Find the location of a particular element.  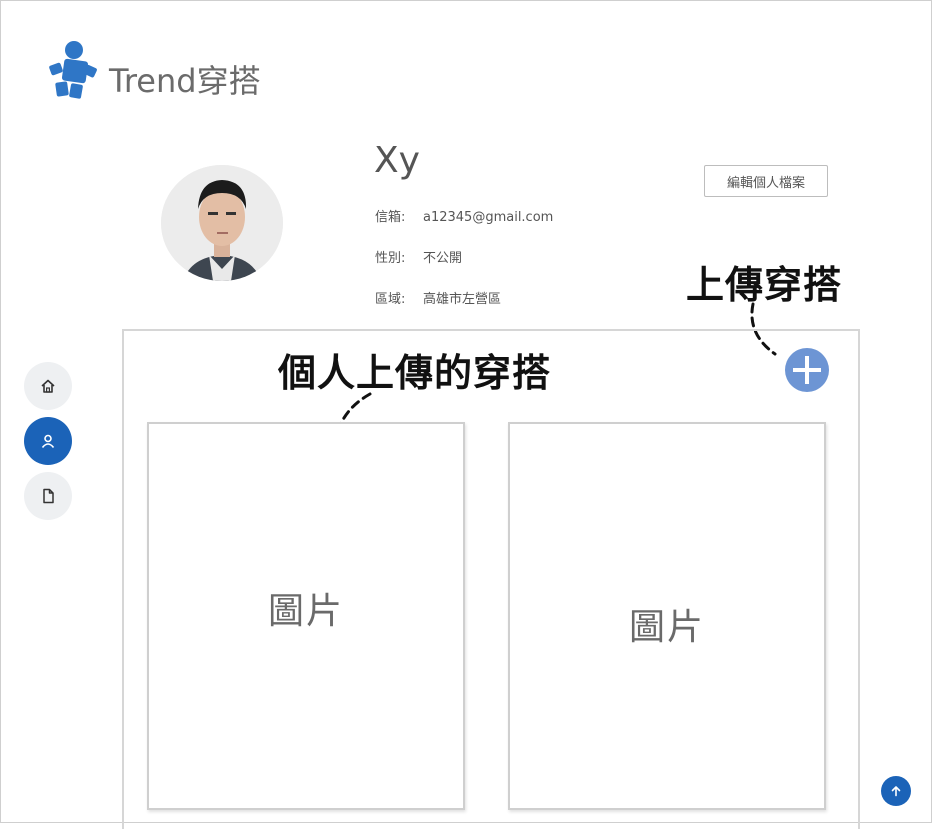

plus-icon is located at coordinates (807, 370).